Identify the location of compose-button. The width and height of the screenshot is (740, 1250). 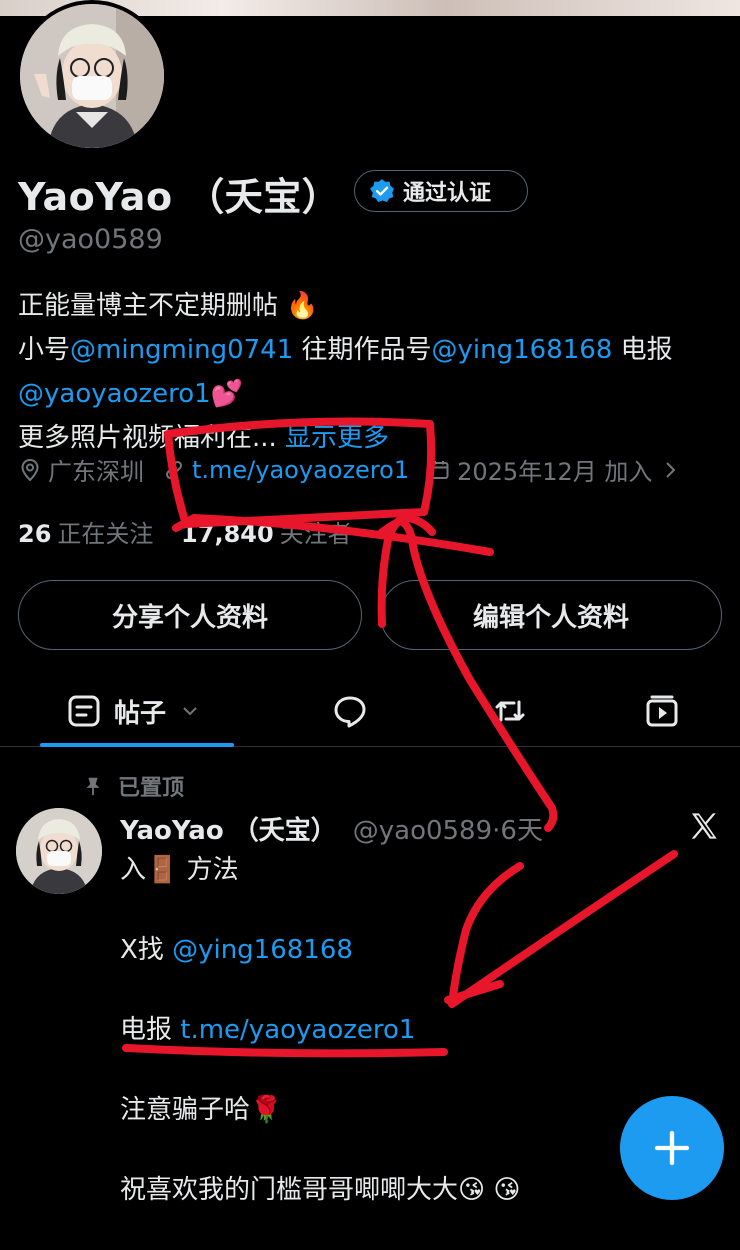
(672, 1148).